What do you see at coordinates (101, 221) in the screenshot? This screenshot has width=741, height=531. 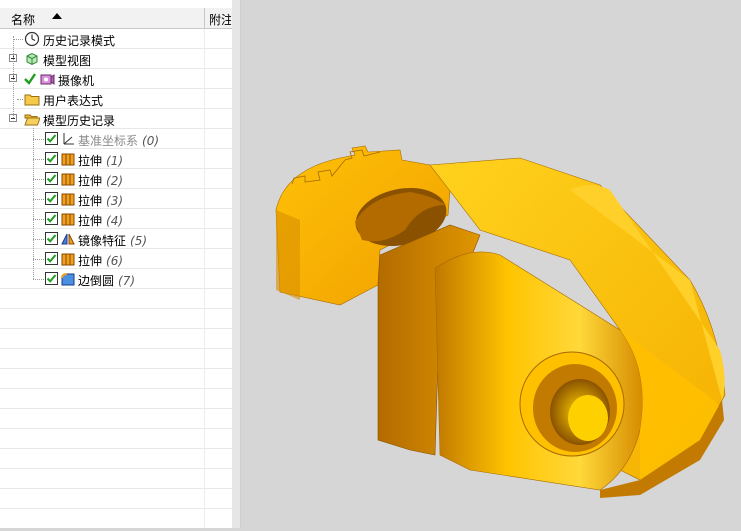 I see `tree-node-label: 拉伸 (4)` at bounding box center [101, 221].